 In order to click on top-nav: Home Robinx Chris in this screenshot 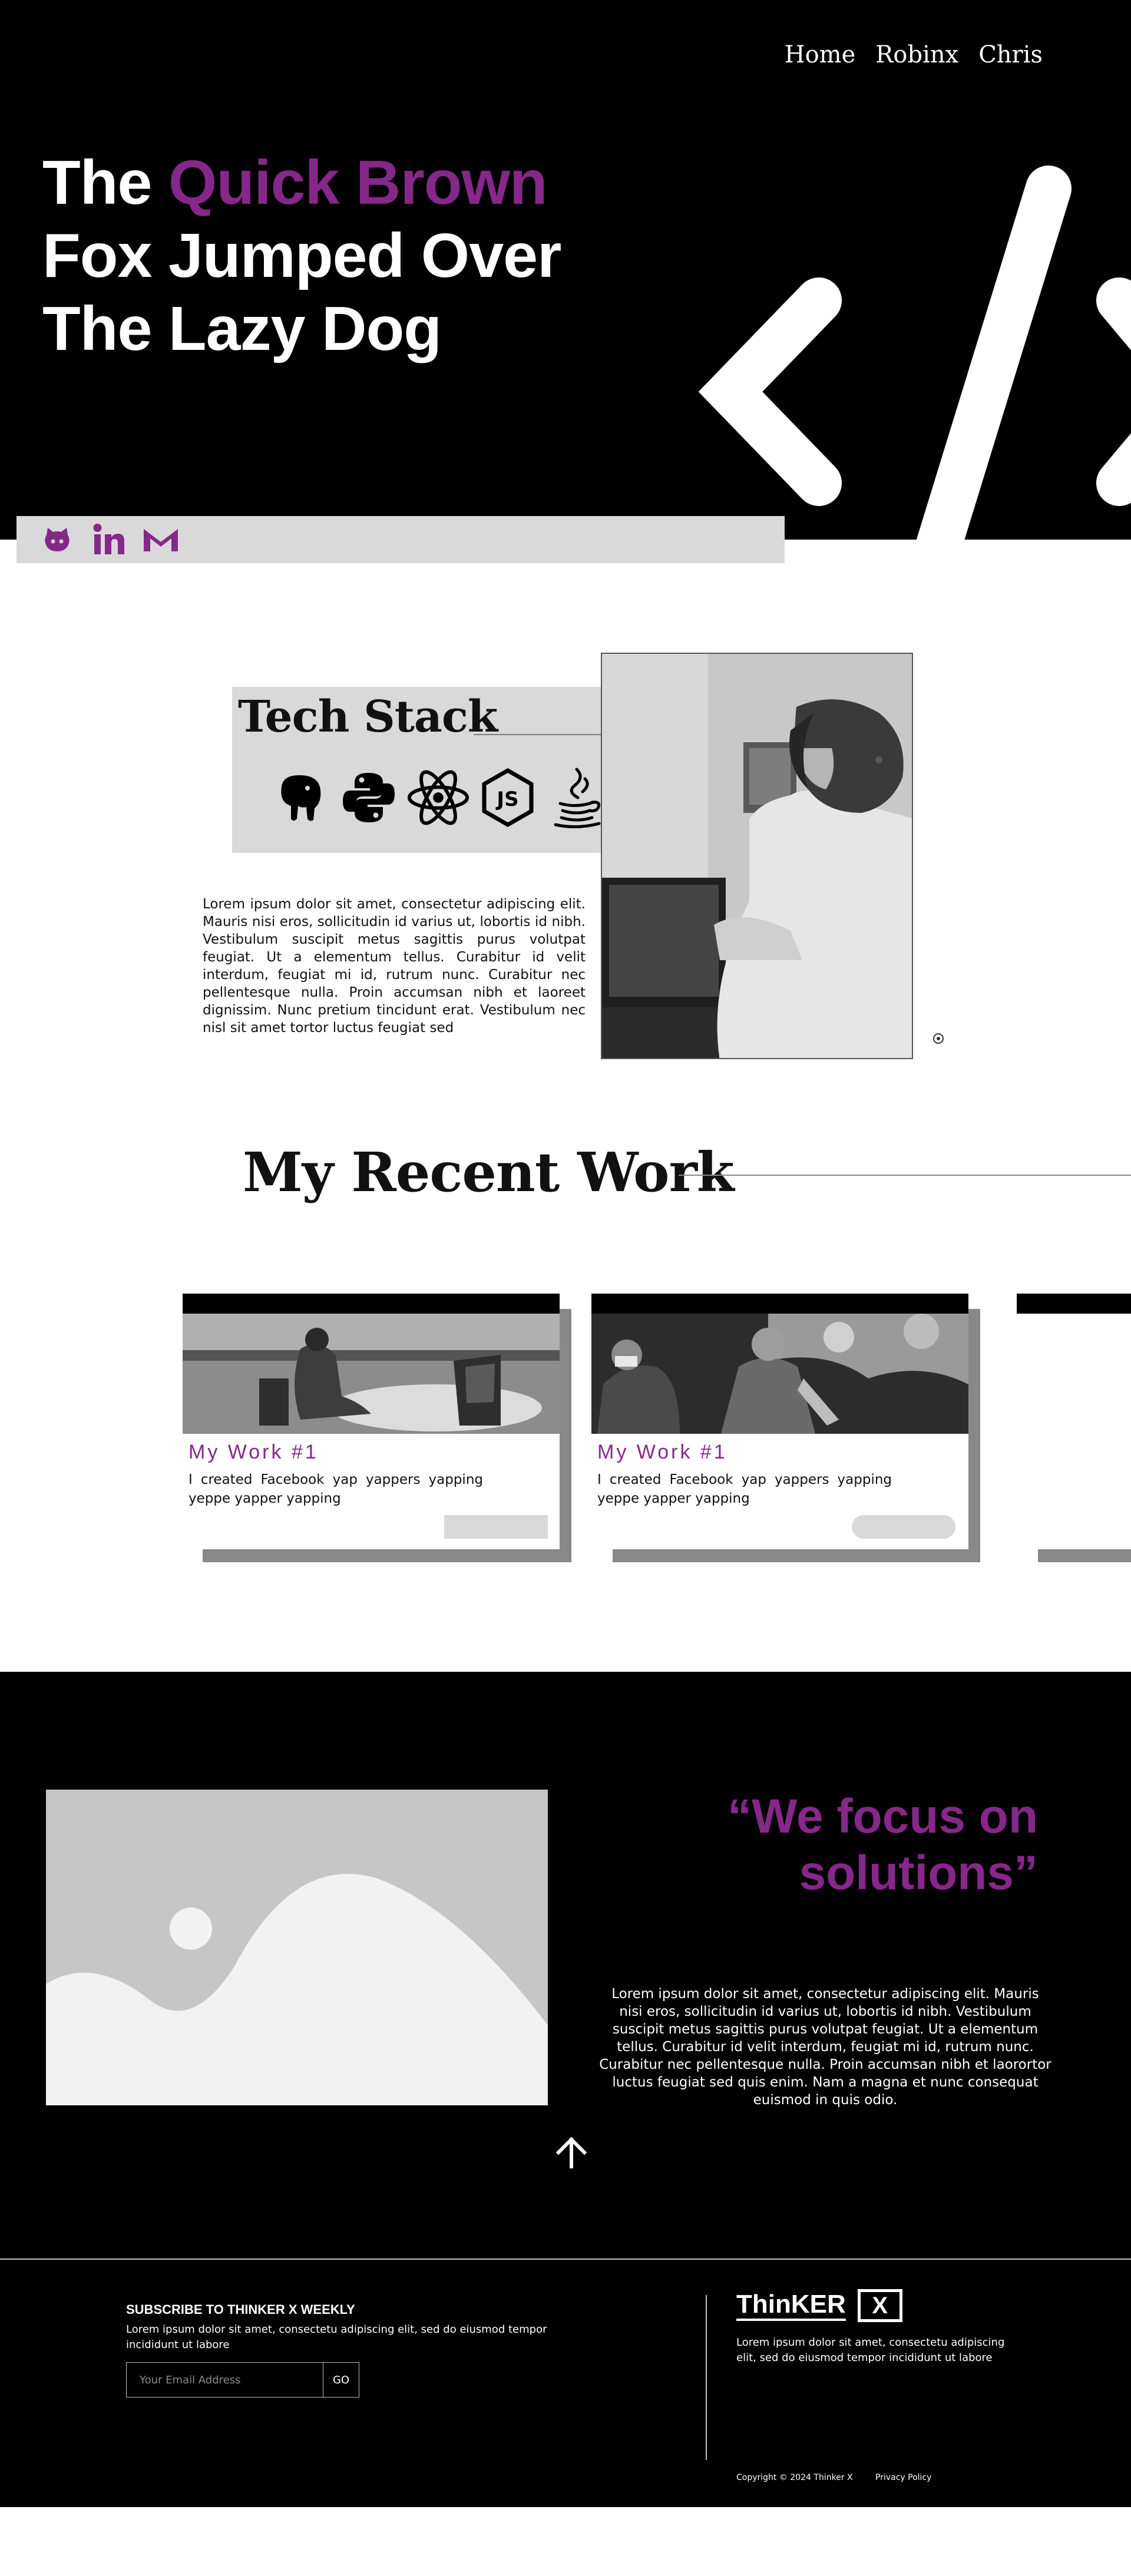, I will do `click(914, 54)`.